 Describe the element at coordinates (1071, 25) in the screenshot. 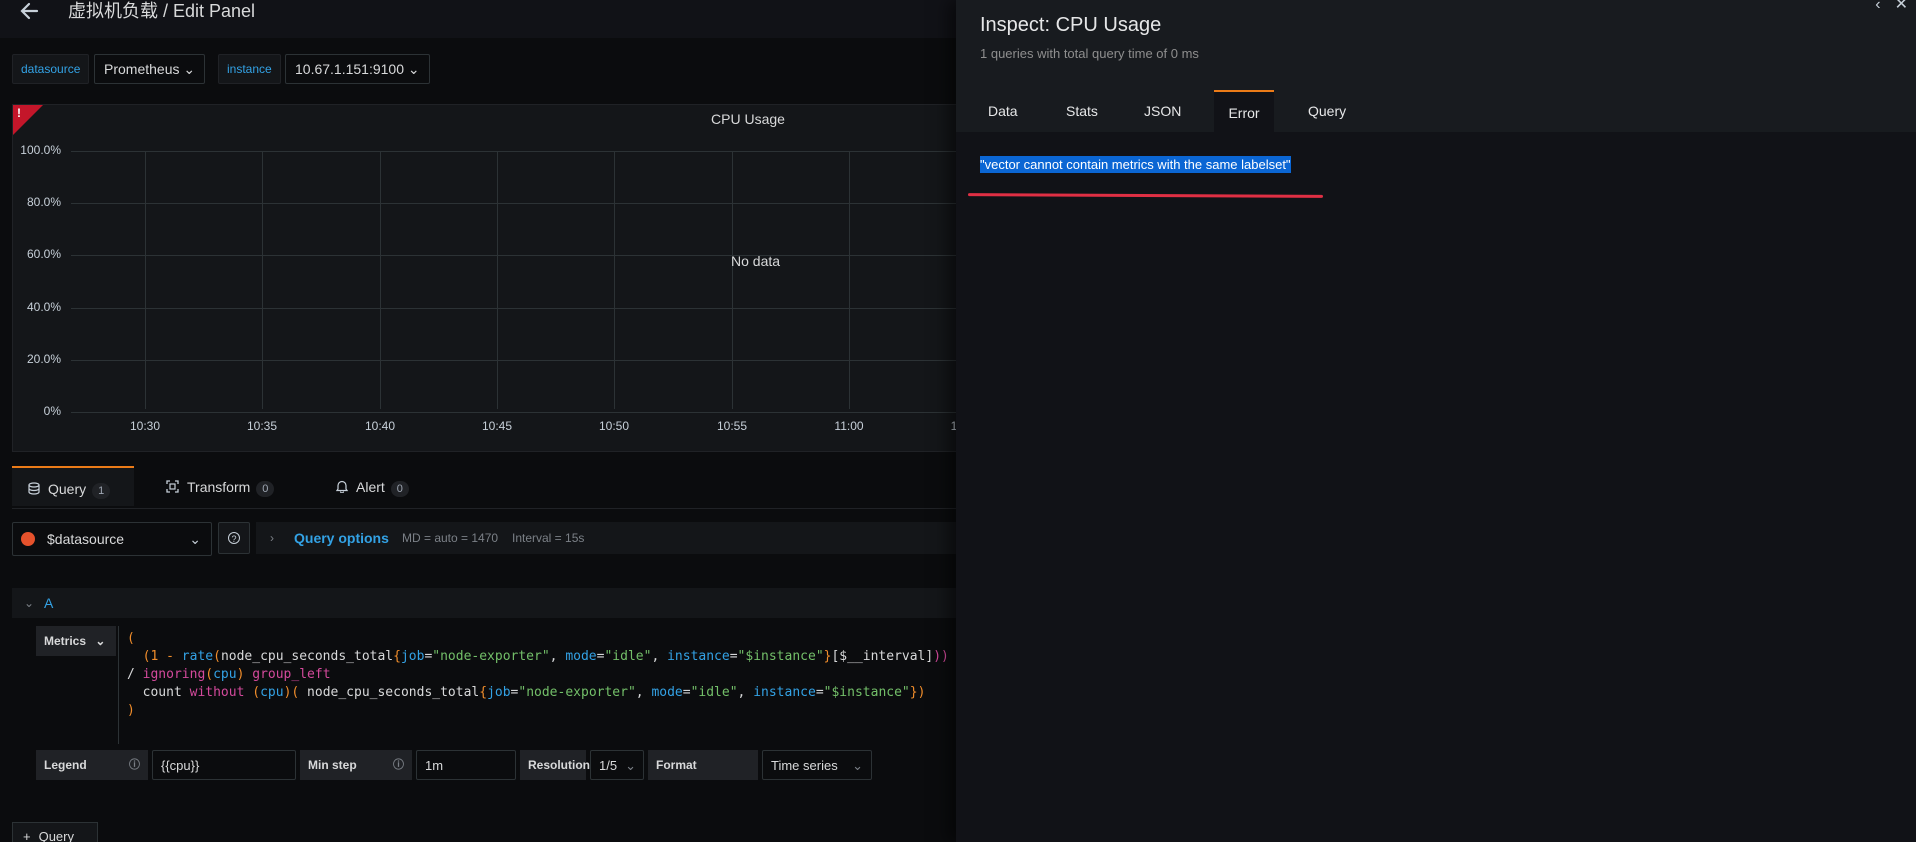

I see `drawer-title: Inspect: CPU Usage` at that location.